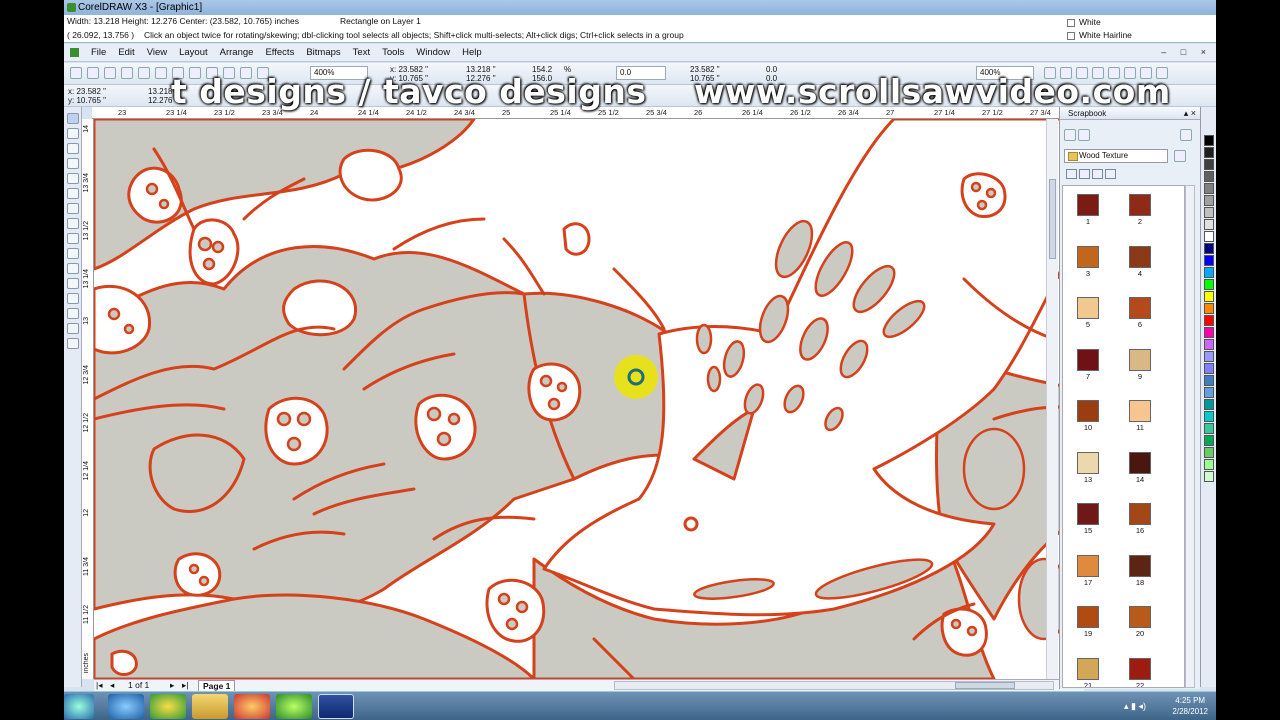 The width and height of the screenshot is (1280, 720). Describe the element at coordinates (1190, 436) in the screenshot. I see `gallery-scrollbar` at that location.